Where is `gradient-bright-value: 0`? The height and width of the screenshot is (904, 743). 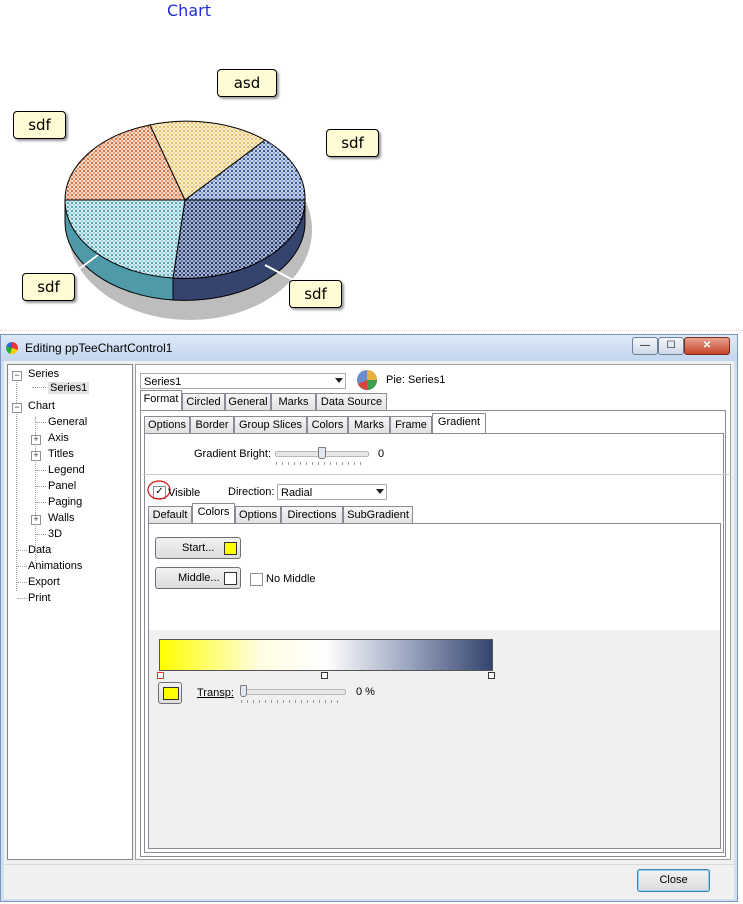 gradient-bright-value: 0 is located at coordinates (381, 454).